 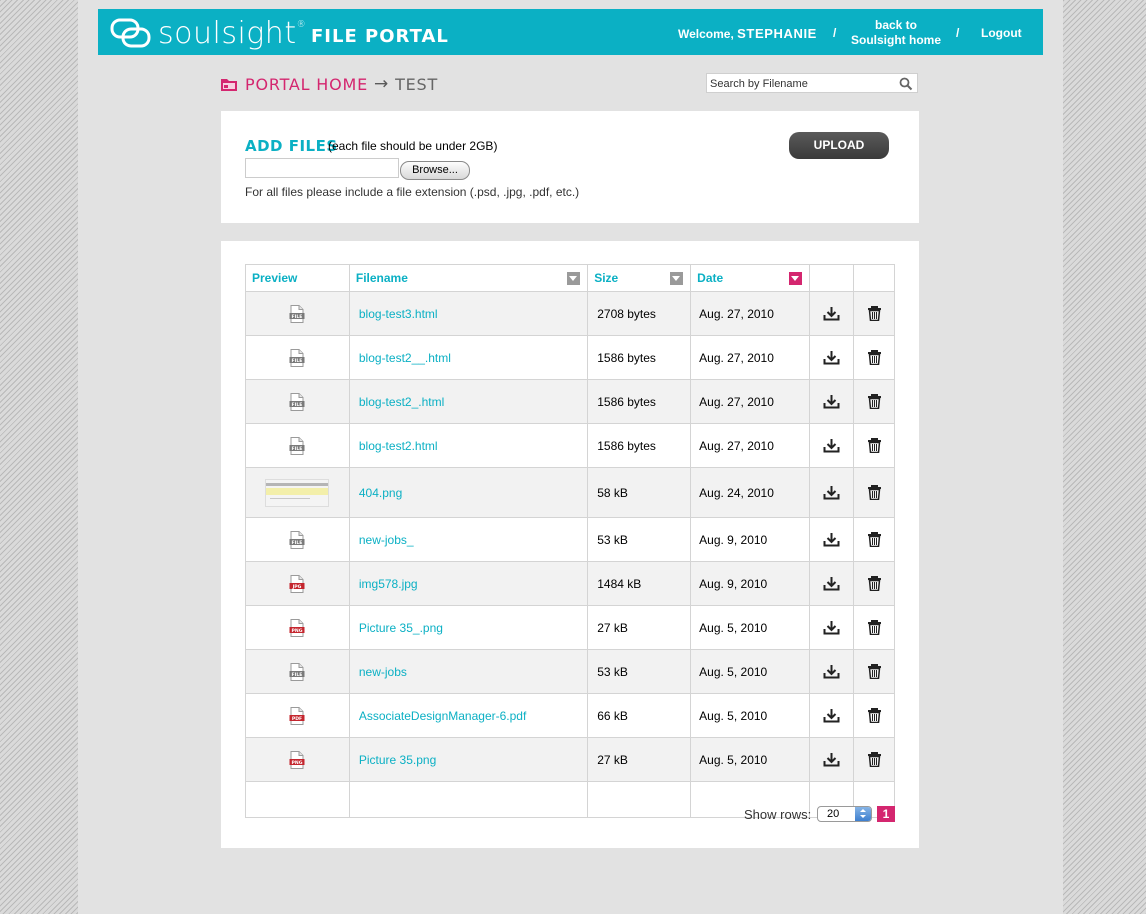 What do you see at coordinates (710, 278) in the screenshot?
I see `column-header-date-label: Date` at bounding box center [710, 278].